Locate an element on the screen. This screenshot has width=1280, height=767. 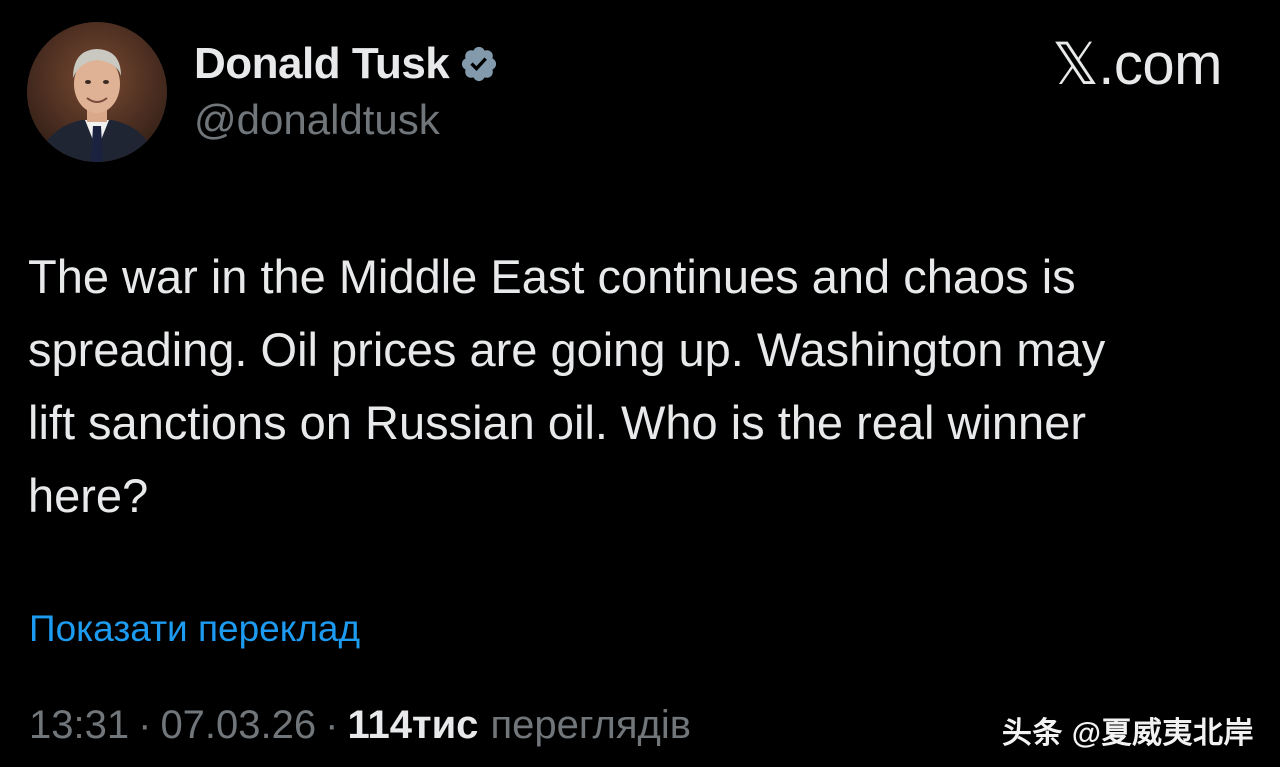
tweet-time: 13:31 is located at coordinates (79, 725).